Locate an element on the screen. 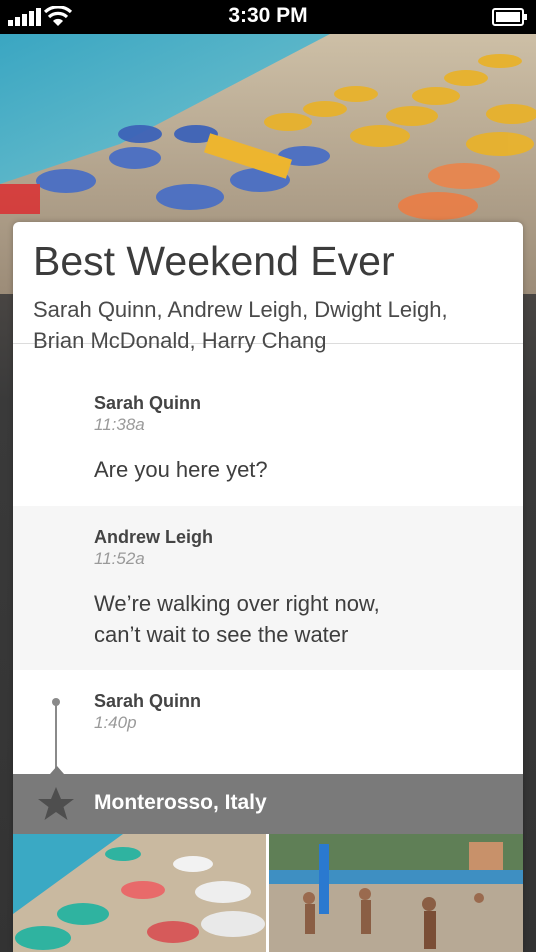 The image size is (536, 952). status-time: 3:30 PM is located at coordinates (268, 15).